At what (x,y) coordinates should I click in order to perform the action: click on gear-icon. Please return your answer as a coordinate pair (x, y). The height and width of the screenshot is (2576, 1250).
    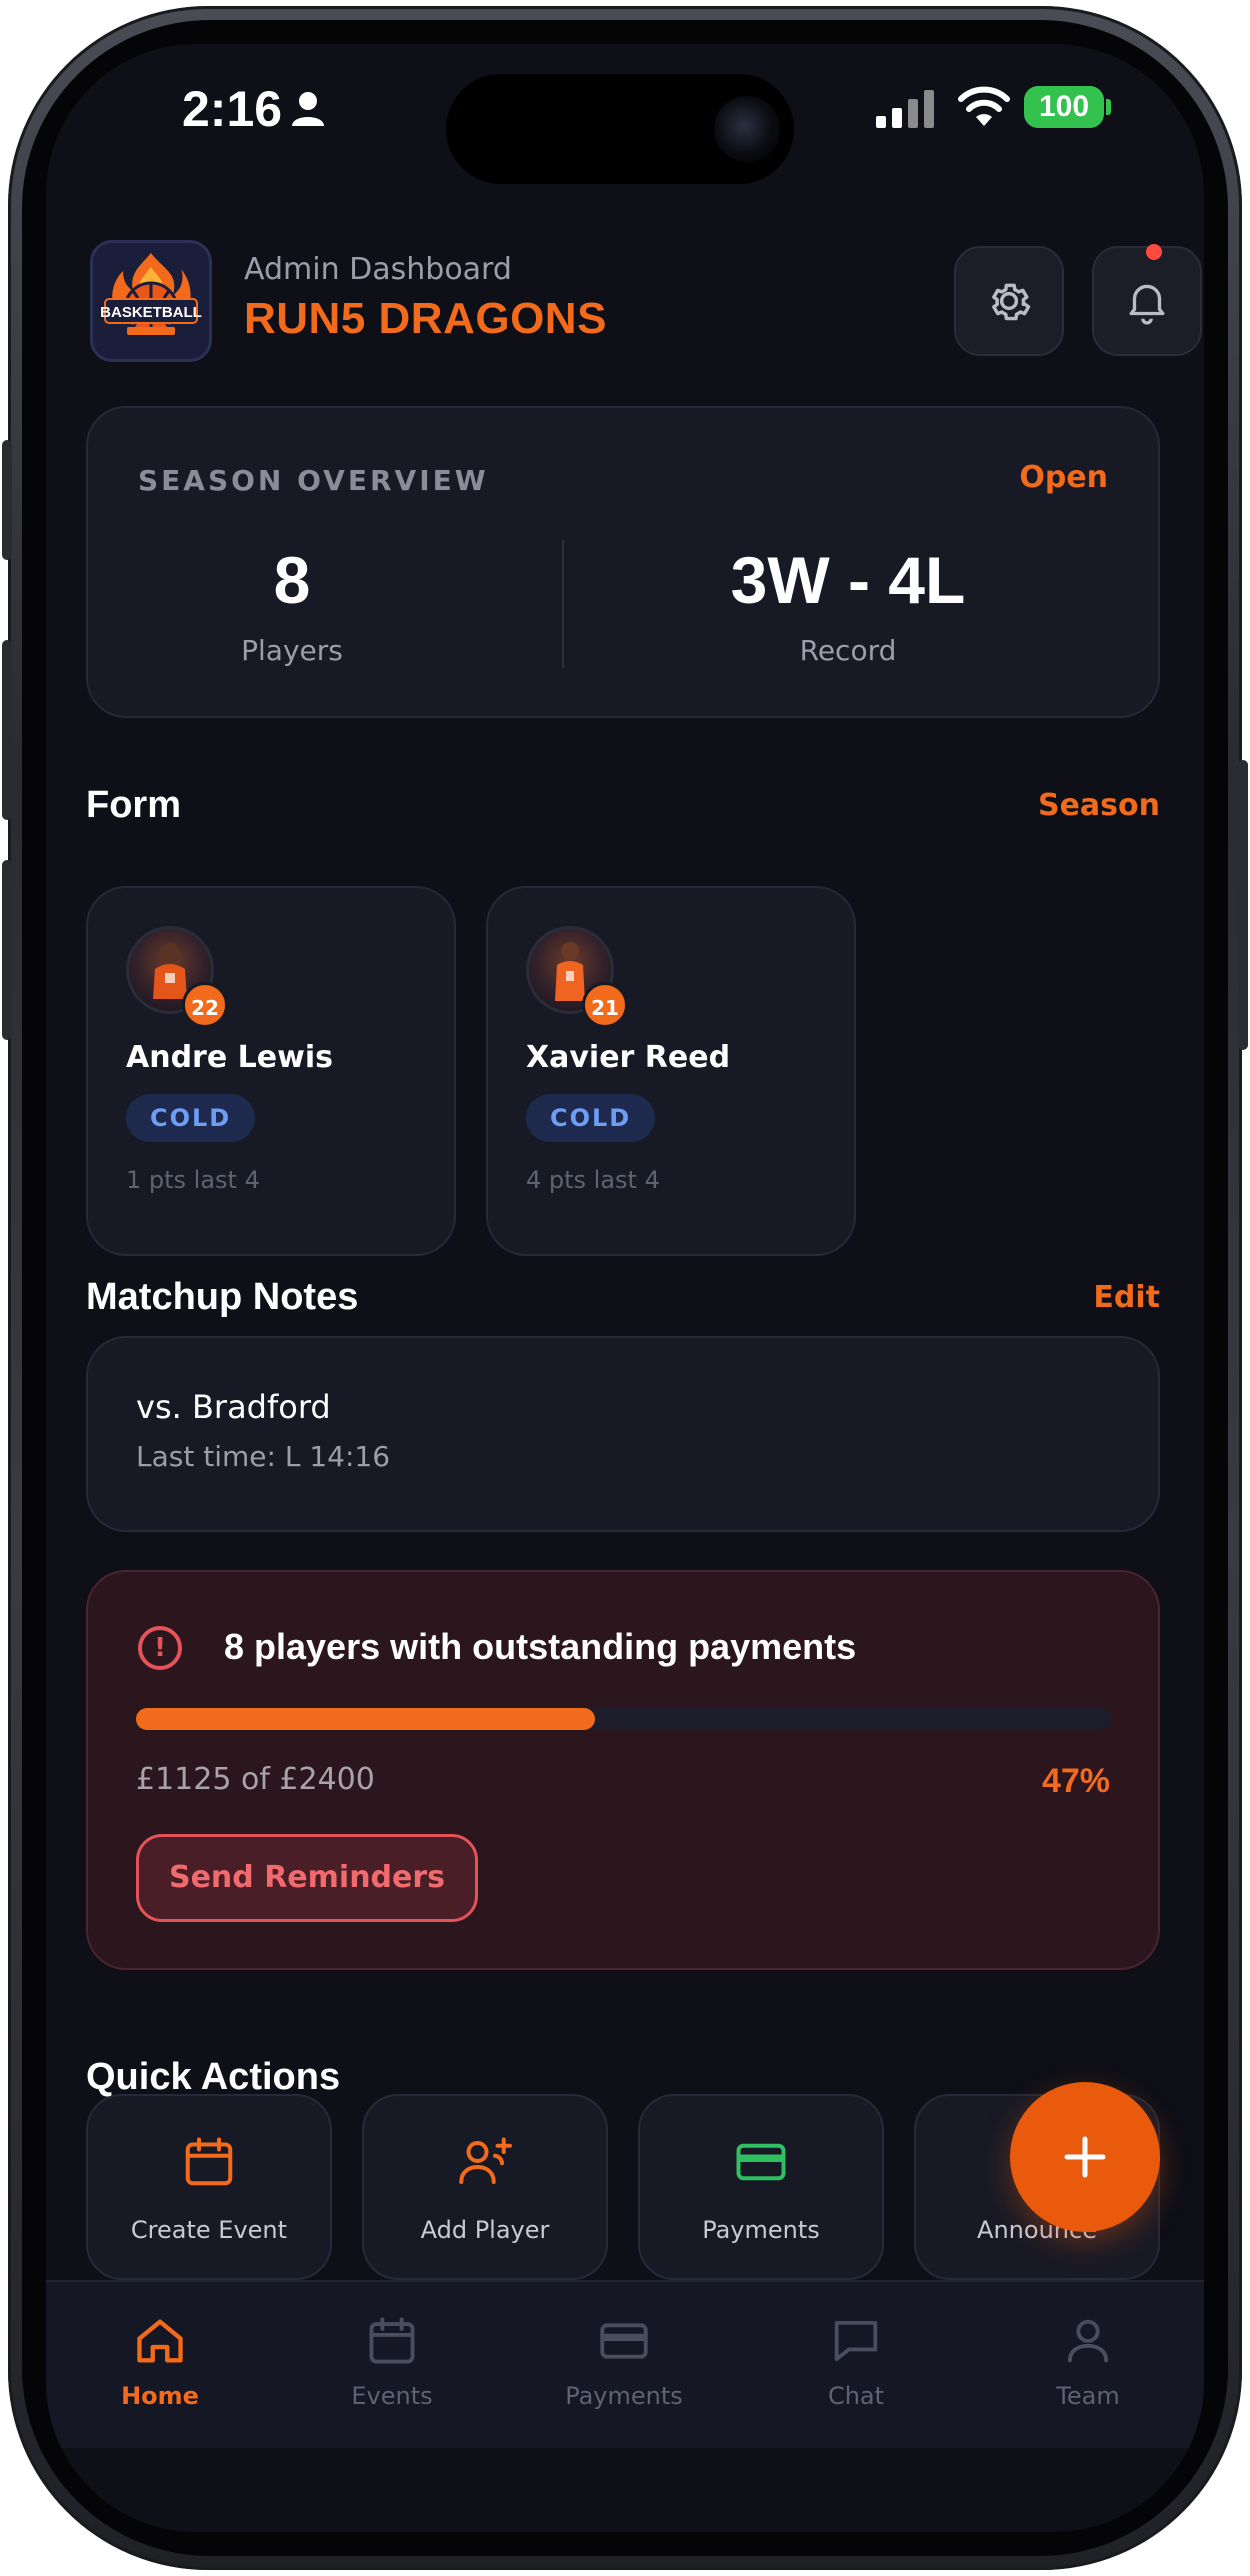
    Looking at the image, I should click on (1011, 302).